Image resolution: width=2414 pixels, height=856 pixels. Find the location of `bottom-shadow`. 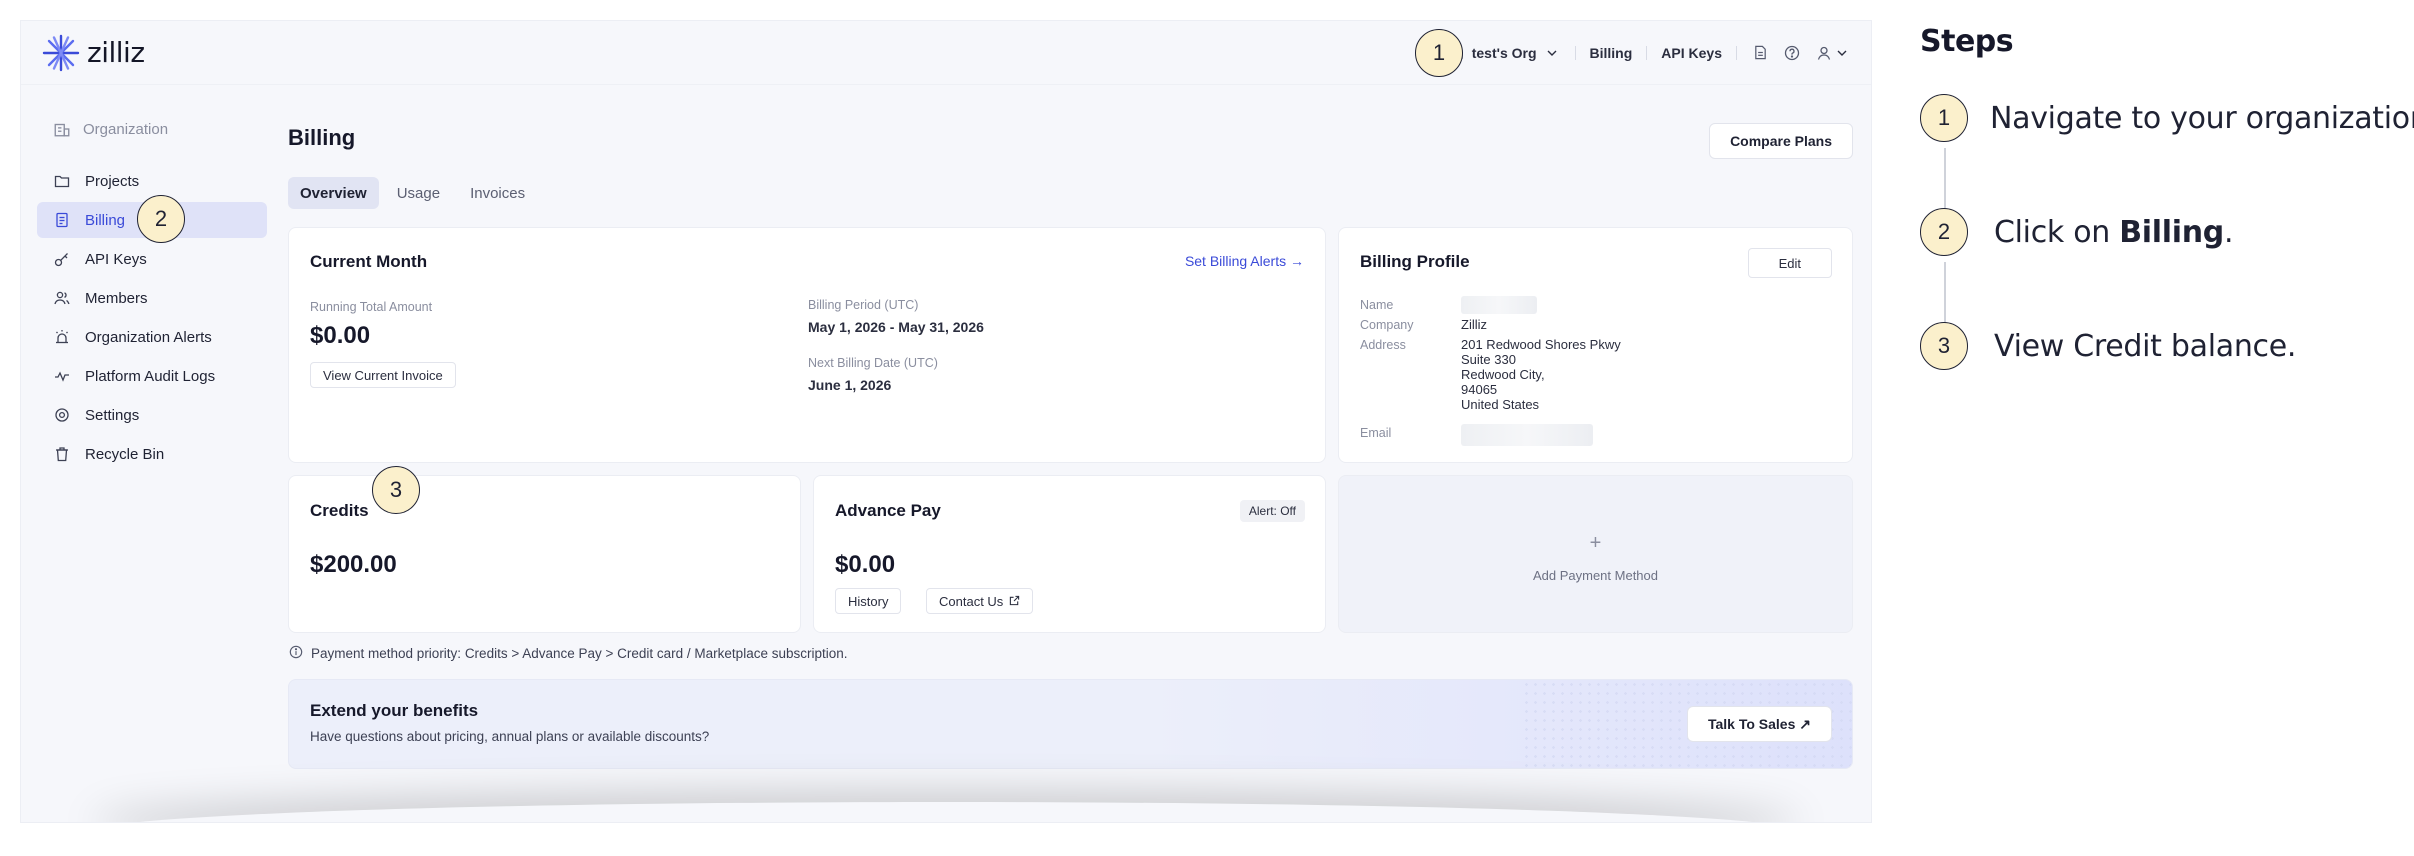

bottom-shadow is located at coordinates (946, 812).